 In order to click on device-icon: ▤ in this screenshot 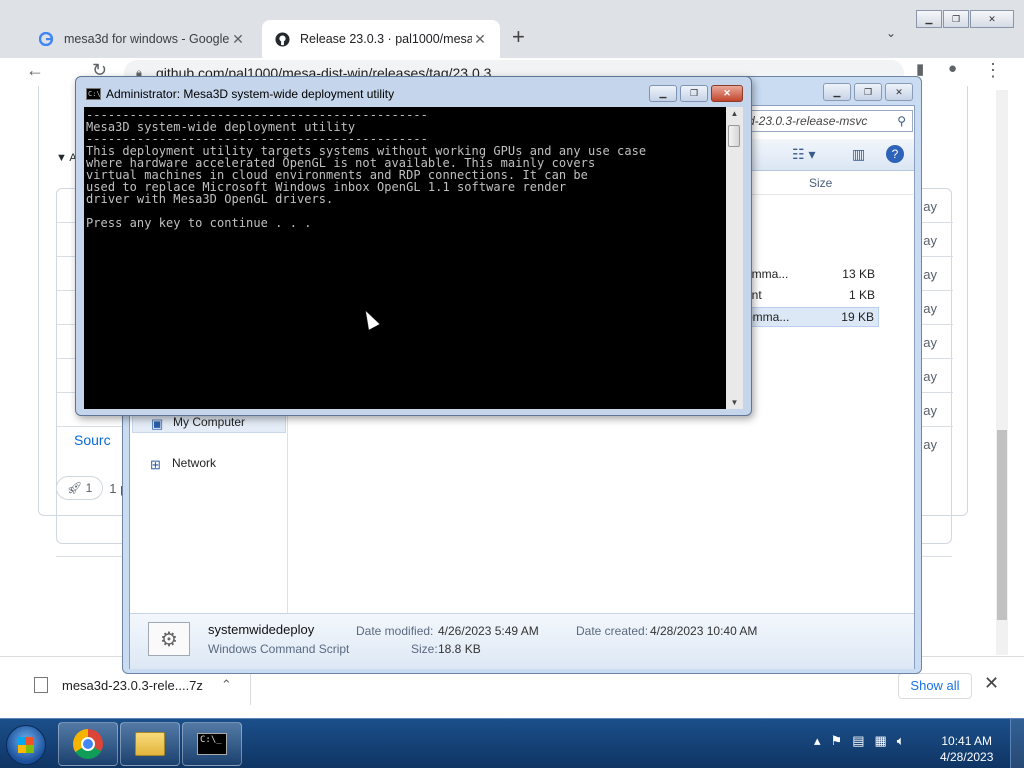, I will do `click(858, 741)`.